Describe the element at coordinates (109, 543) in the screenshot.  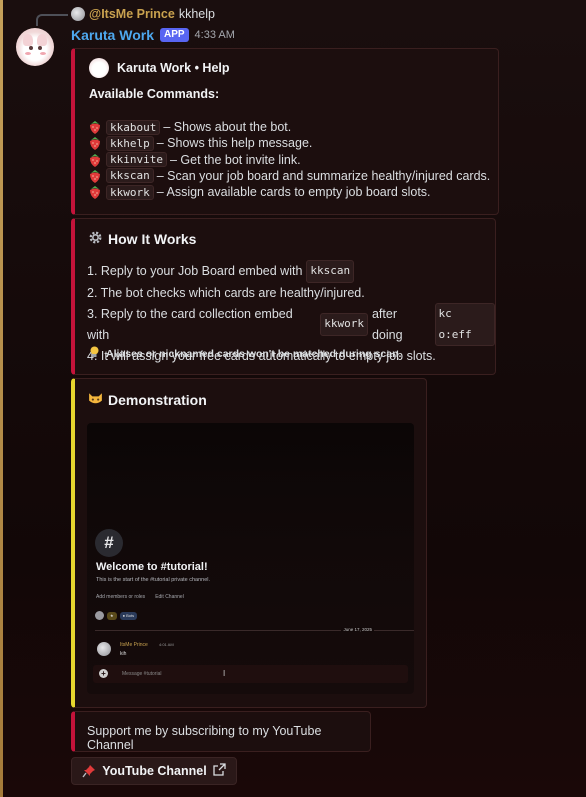
I see `hashtag-icon: #` at that location.